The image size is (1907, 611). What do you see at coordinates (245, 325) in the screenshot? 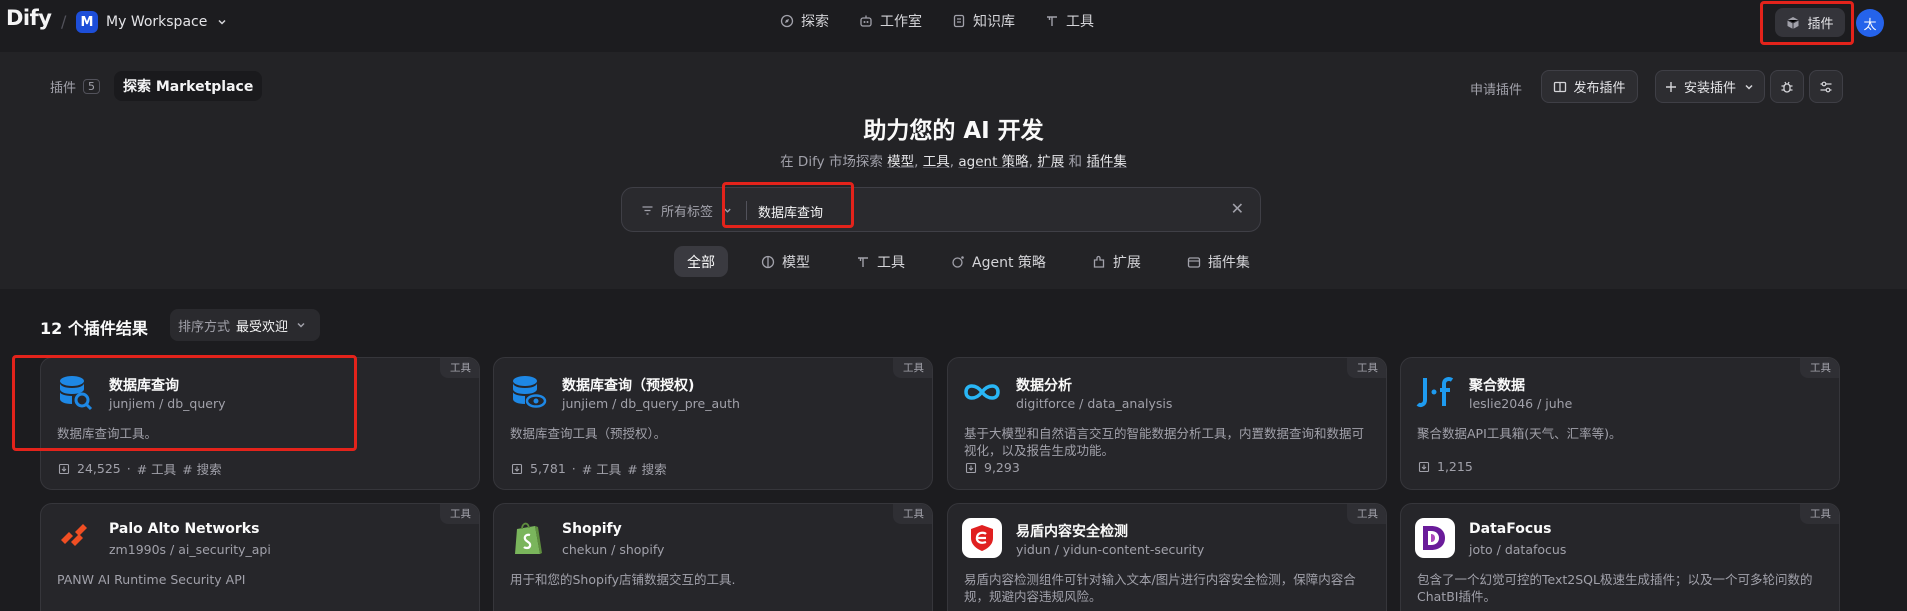
I see `sort-dropdown: 排序方式 最受欢迎` at bounding box center [245, 325].